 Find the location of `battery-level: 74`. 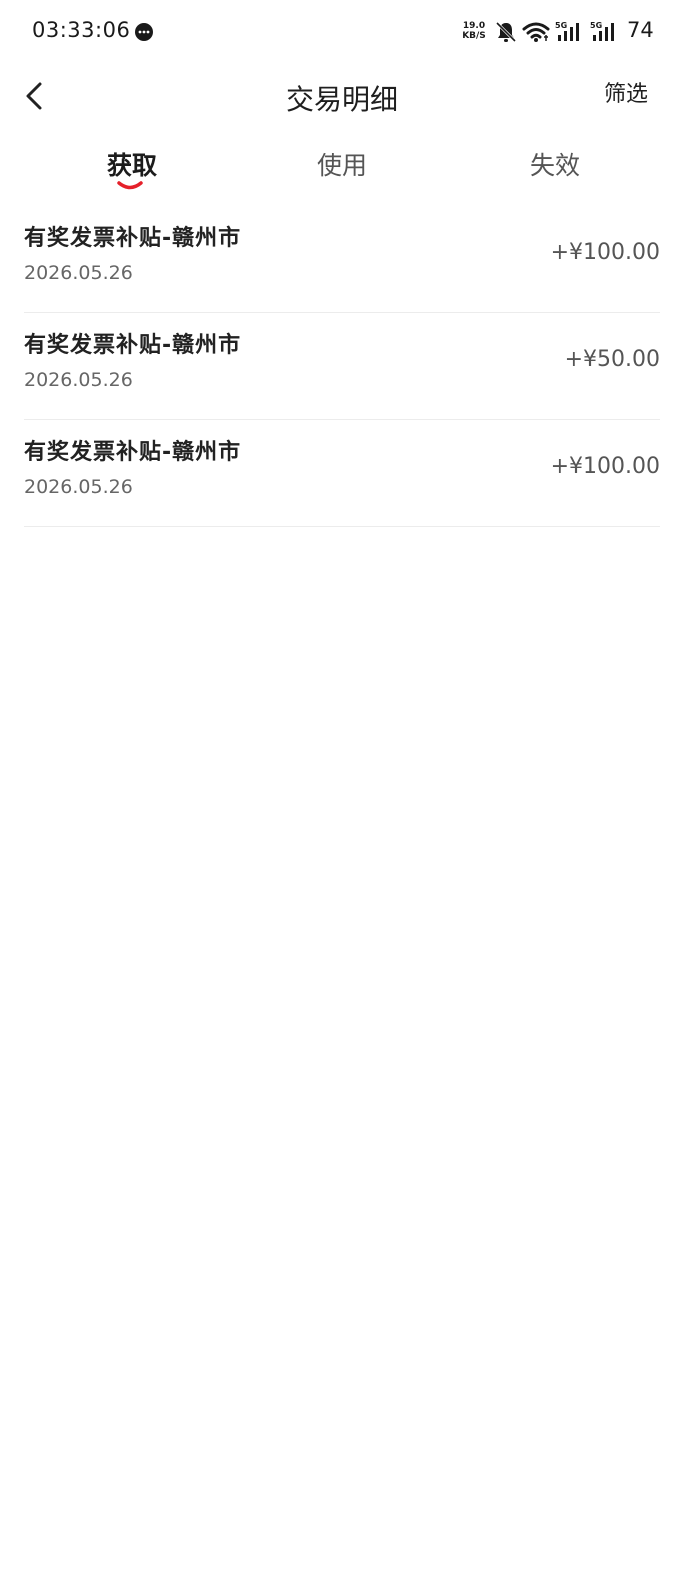

battery-level: 74 is located at coordinates (640, 30).